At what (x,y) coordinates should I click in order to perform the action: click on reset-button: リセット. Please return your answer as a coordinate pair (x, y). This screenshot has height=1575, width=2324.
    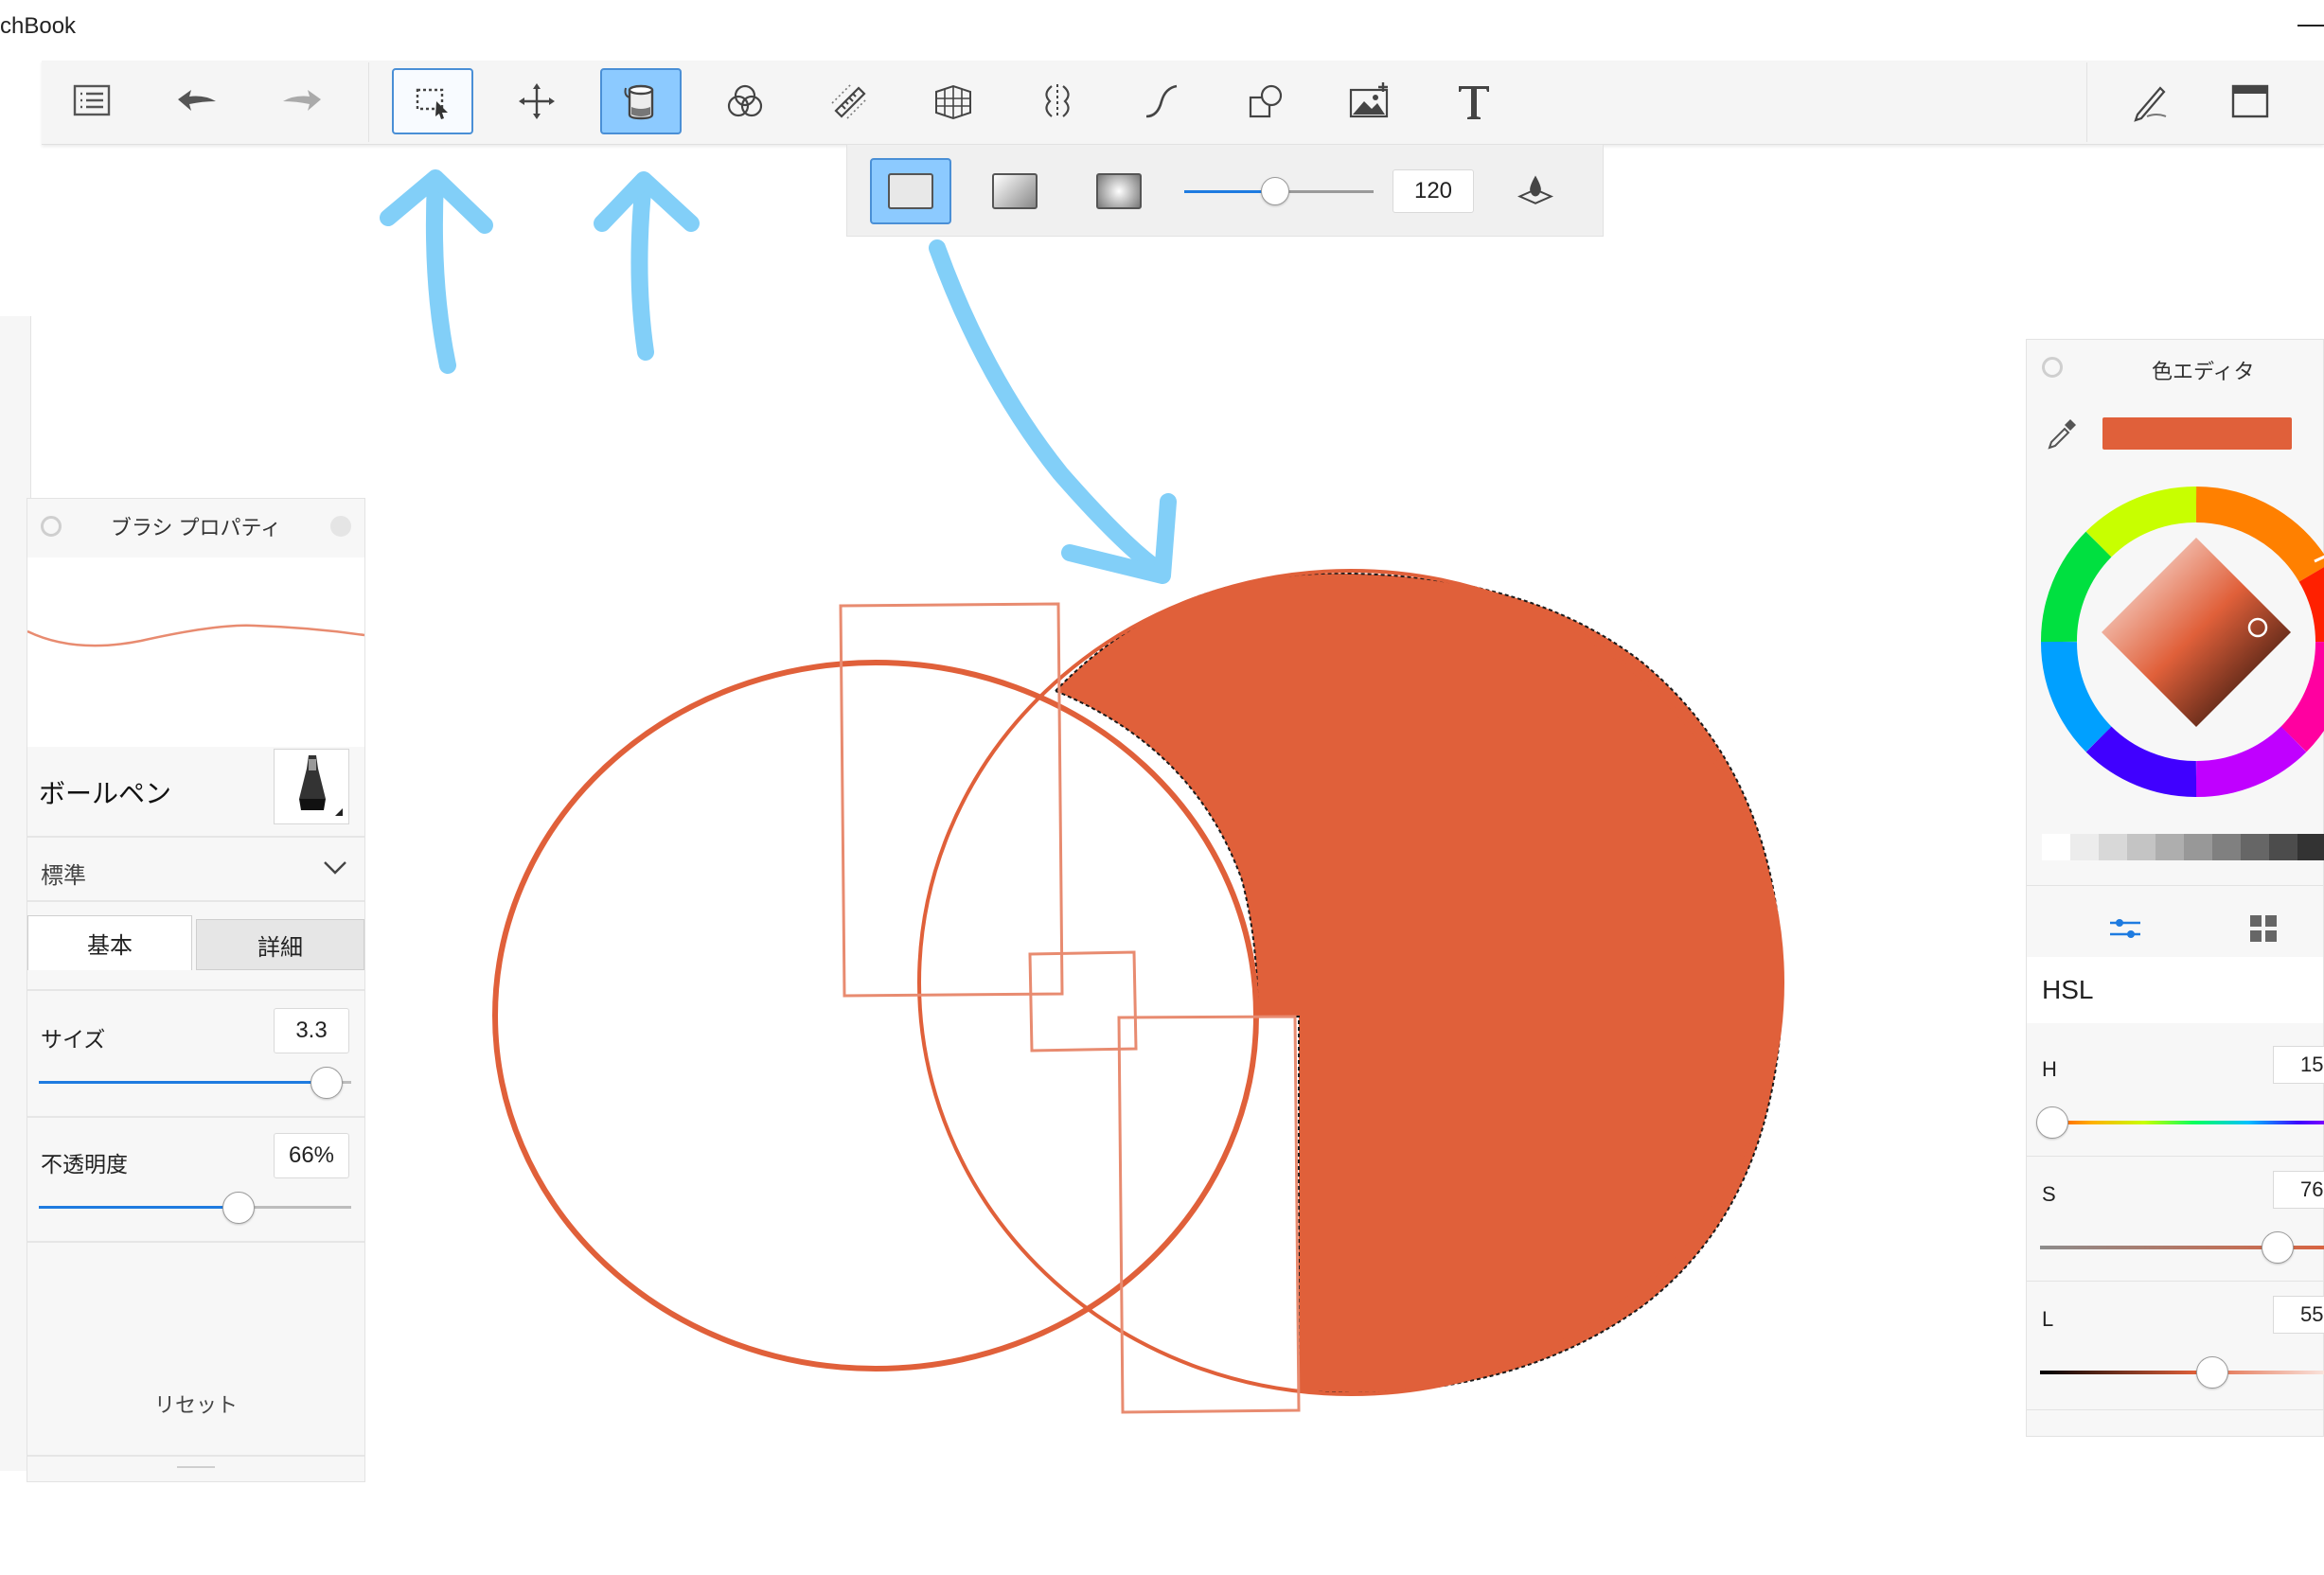
    Looking at the image, I should click on (195, 1404).